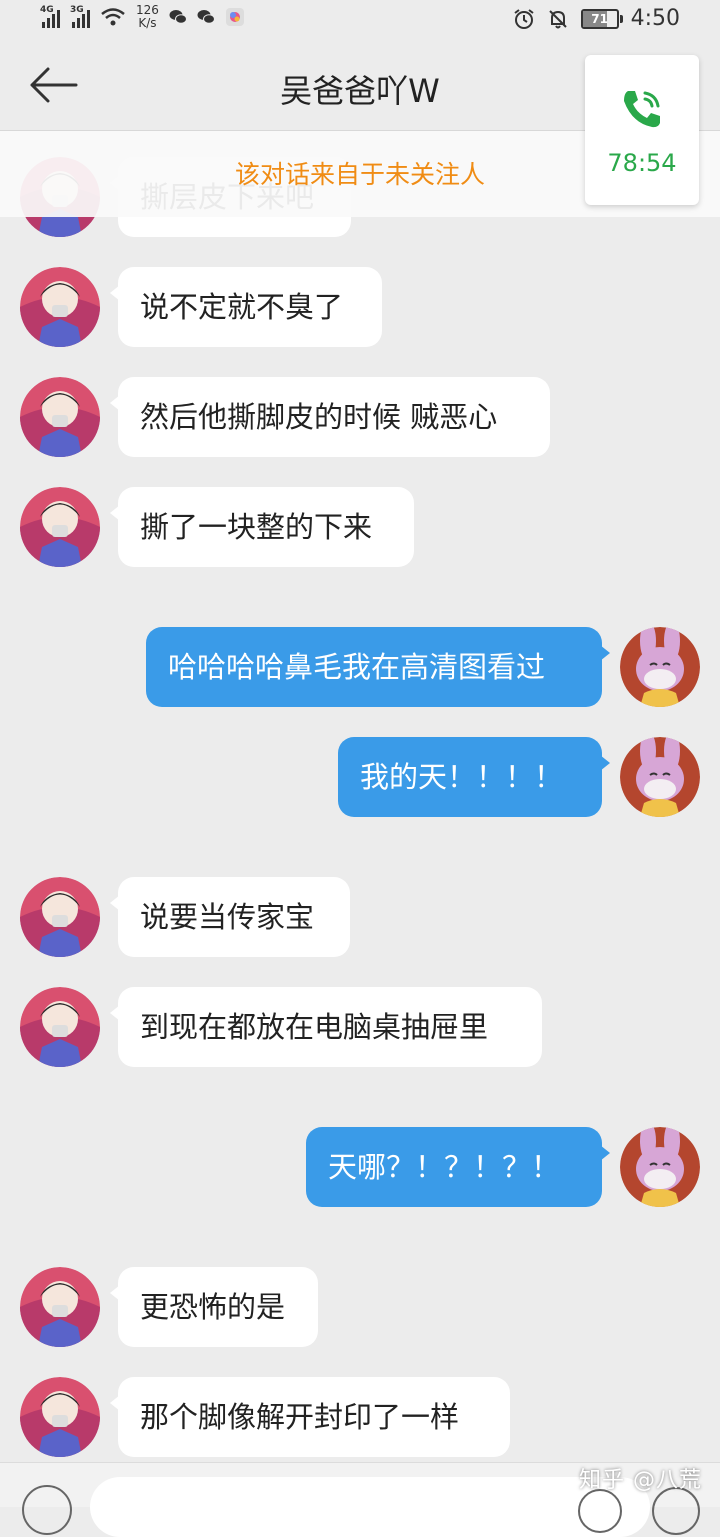 The image size is (720, 1537). Describe the element at coordinates (600, 1511) in the screenshot. I see `emoji-icon` at that location.